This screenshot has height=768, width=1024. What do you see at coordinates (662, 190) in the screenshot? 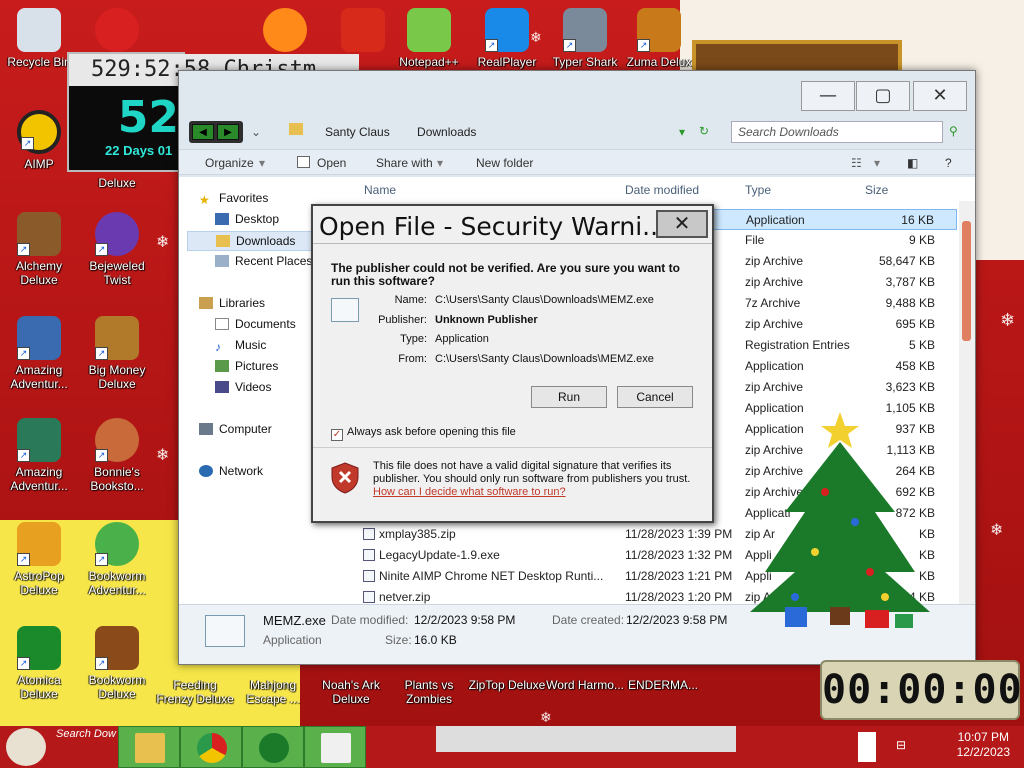
I see `column-header-date: Date modified` at bounding box center [662, 190].